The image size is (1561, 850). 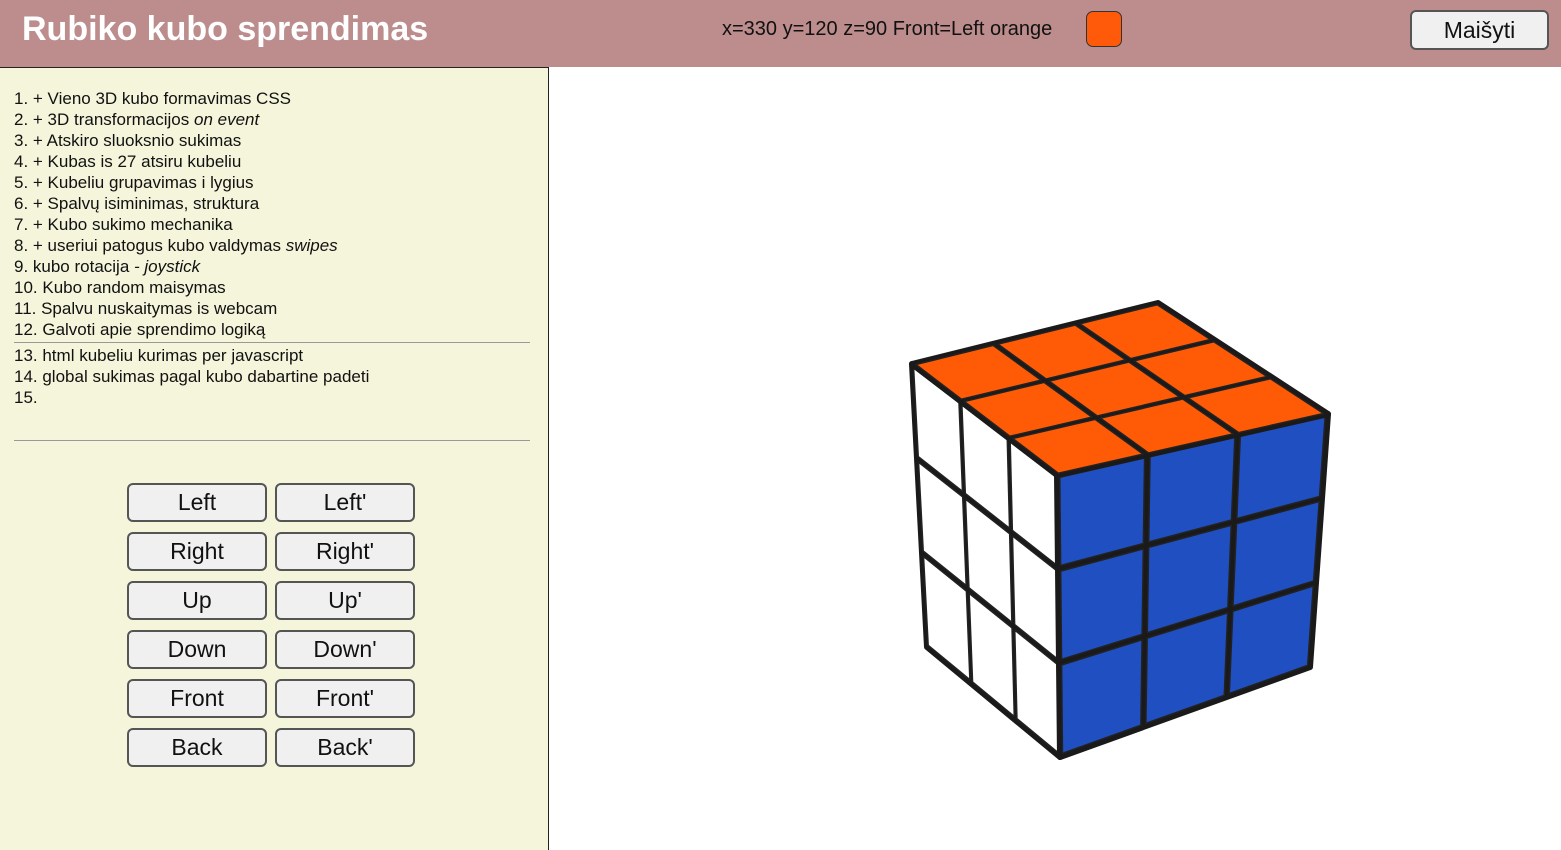 I want to click on down-button: Down, so click(x=197, y=649).